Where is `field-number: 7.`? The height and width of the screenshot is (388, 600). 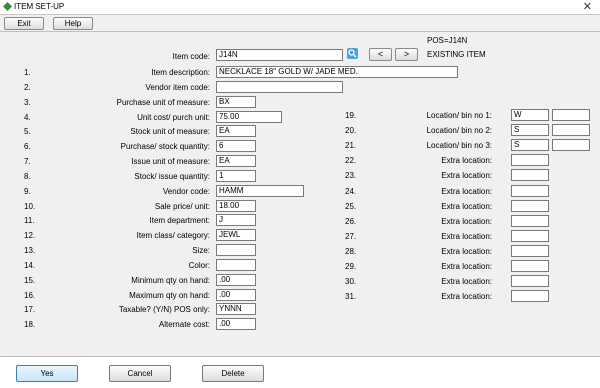
field-number: 7. is located at coordinates (27, 161).